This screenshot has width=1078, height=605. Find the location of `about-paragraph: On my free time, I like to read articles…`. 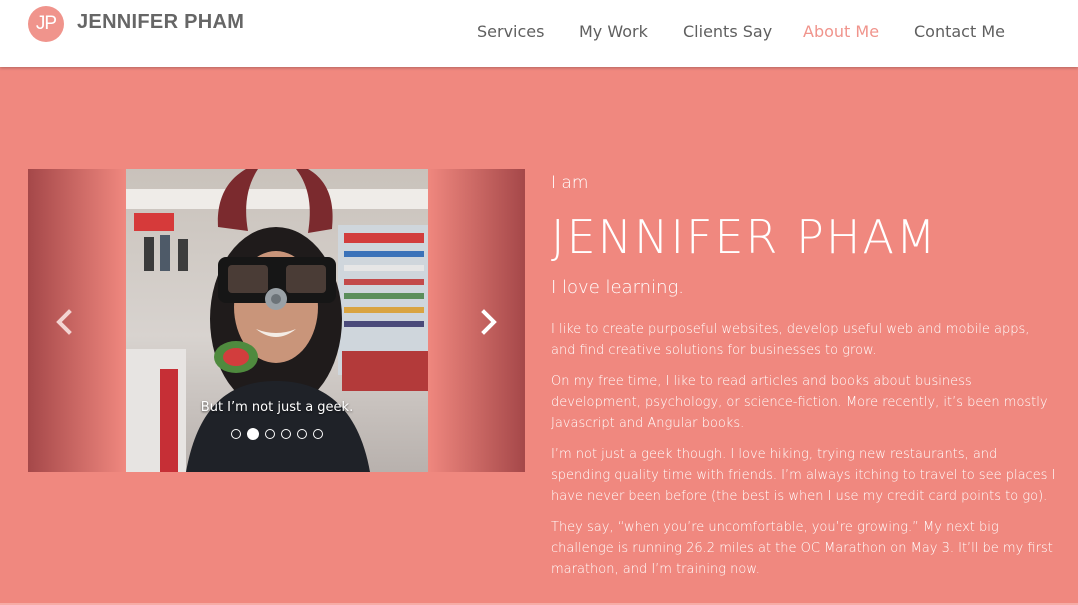

about-paragraph: On my free time, I like to read articles… is located at coordinates (799, 402).